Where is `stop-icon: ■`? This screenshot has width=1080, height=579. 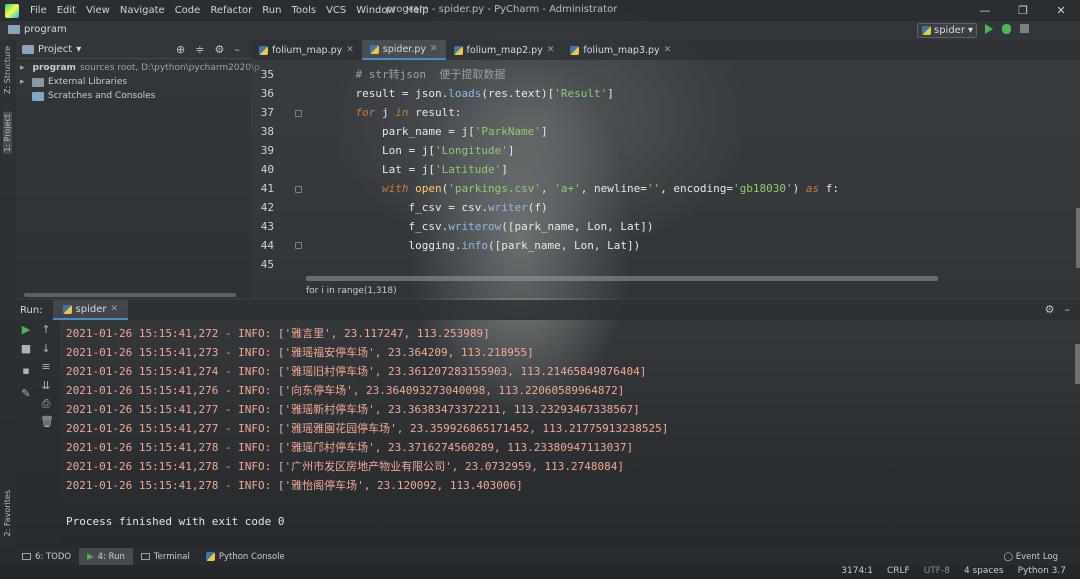 stop-icon: ■ is located at coordinates (26, 349).